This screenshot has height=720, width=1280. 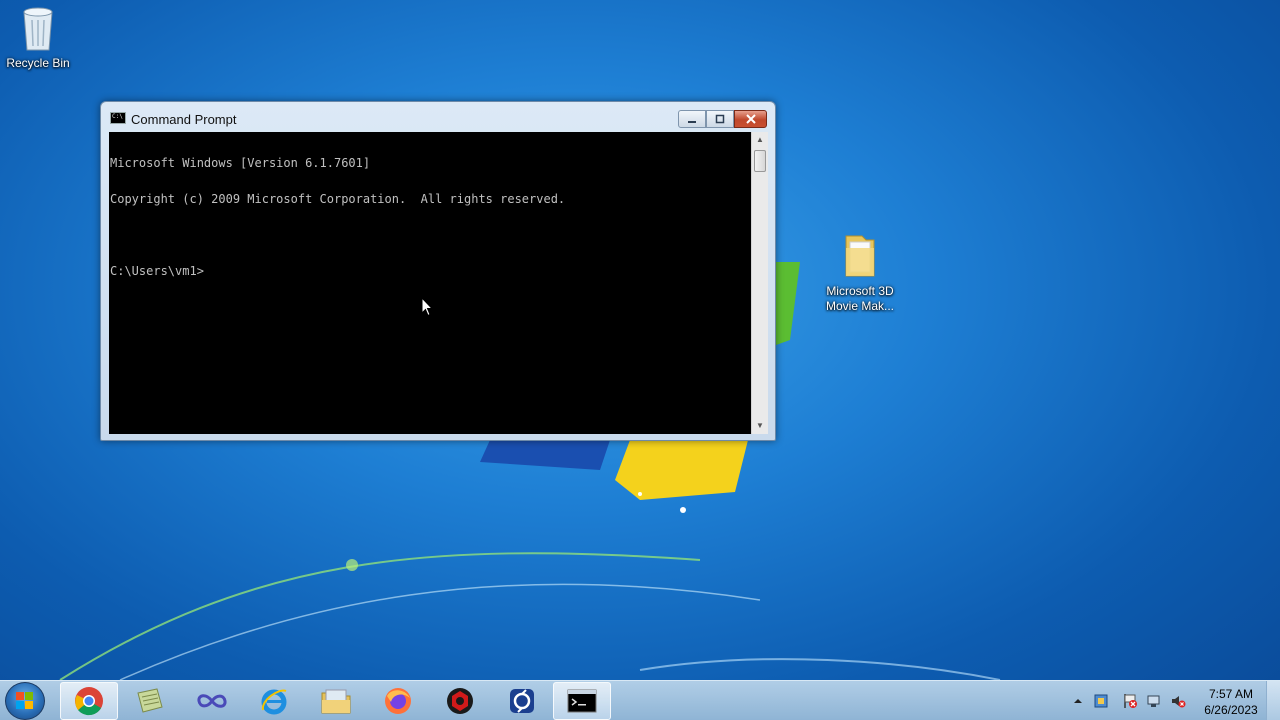 What do you see at coordinates (438, 117) in the screenshot?
I see `window-titlebar: Command Prompt` at bounding box center [438, 117].